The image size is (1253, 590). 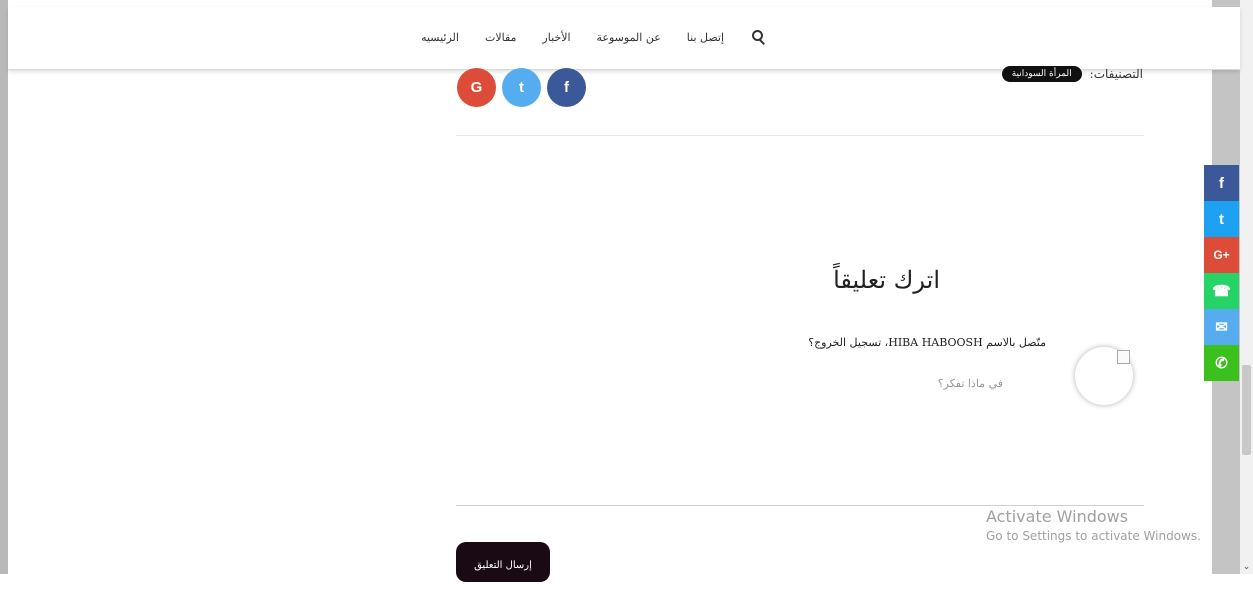 I want to click on categories: التصنيفات: المرأة السودانية, so click(x=1072, y=74).